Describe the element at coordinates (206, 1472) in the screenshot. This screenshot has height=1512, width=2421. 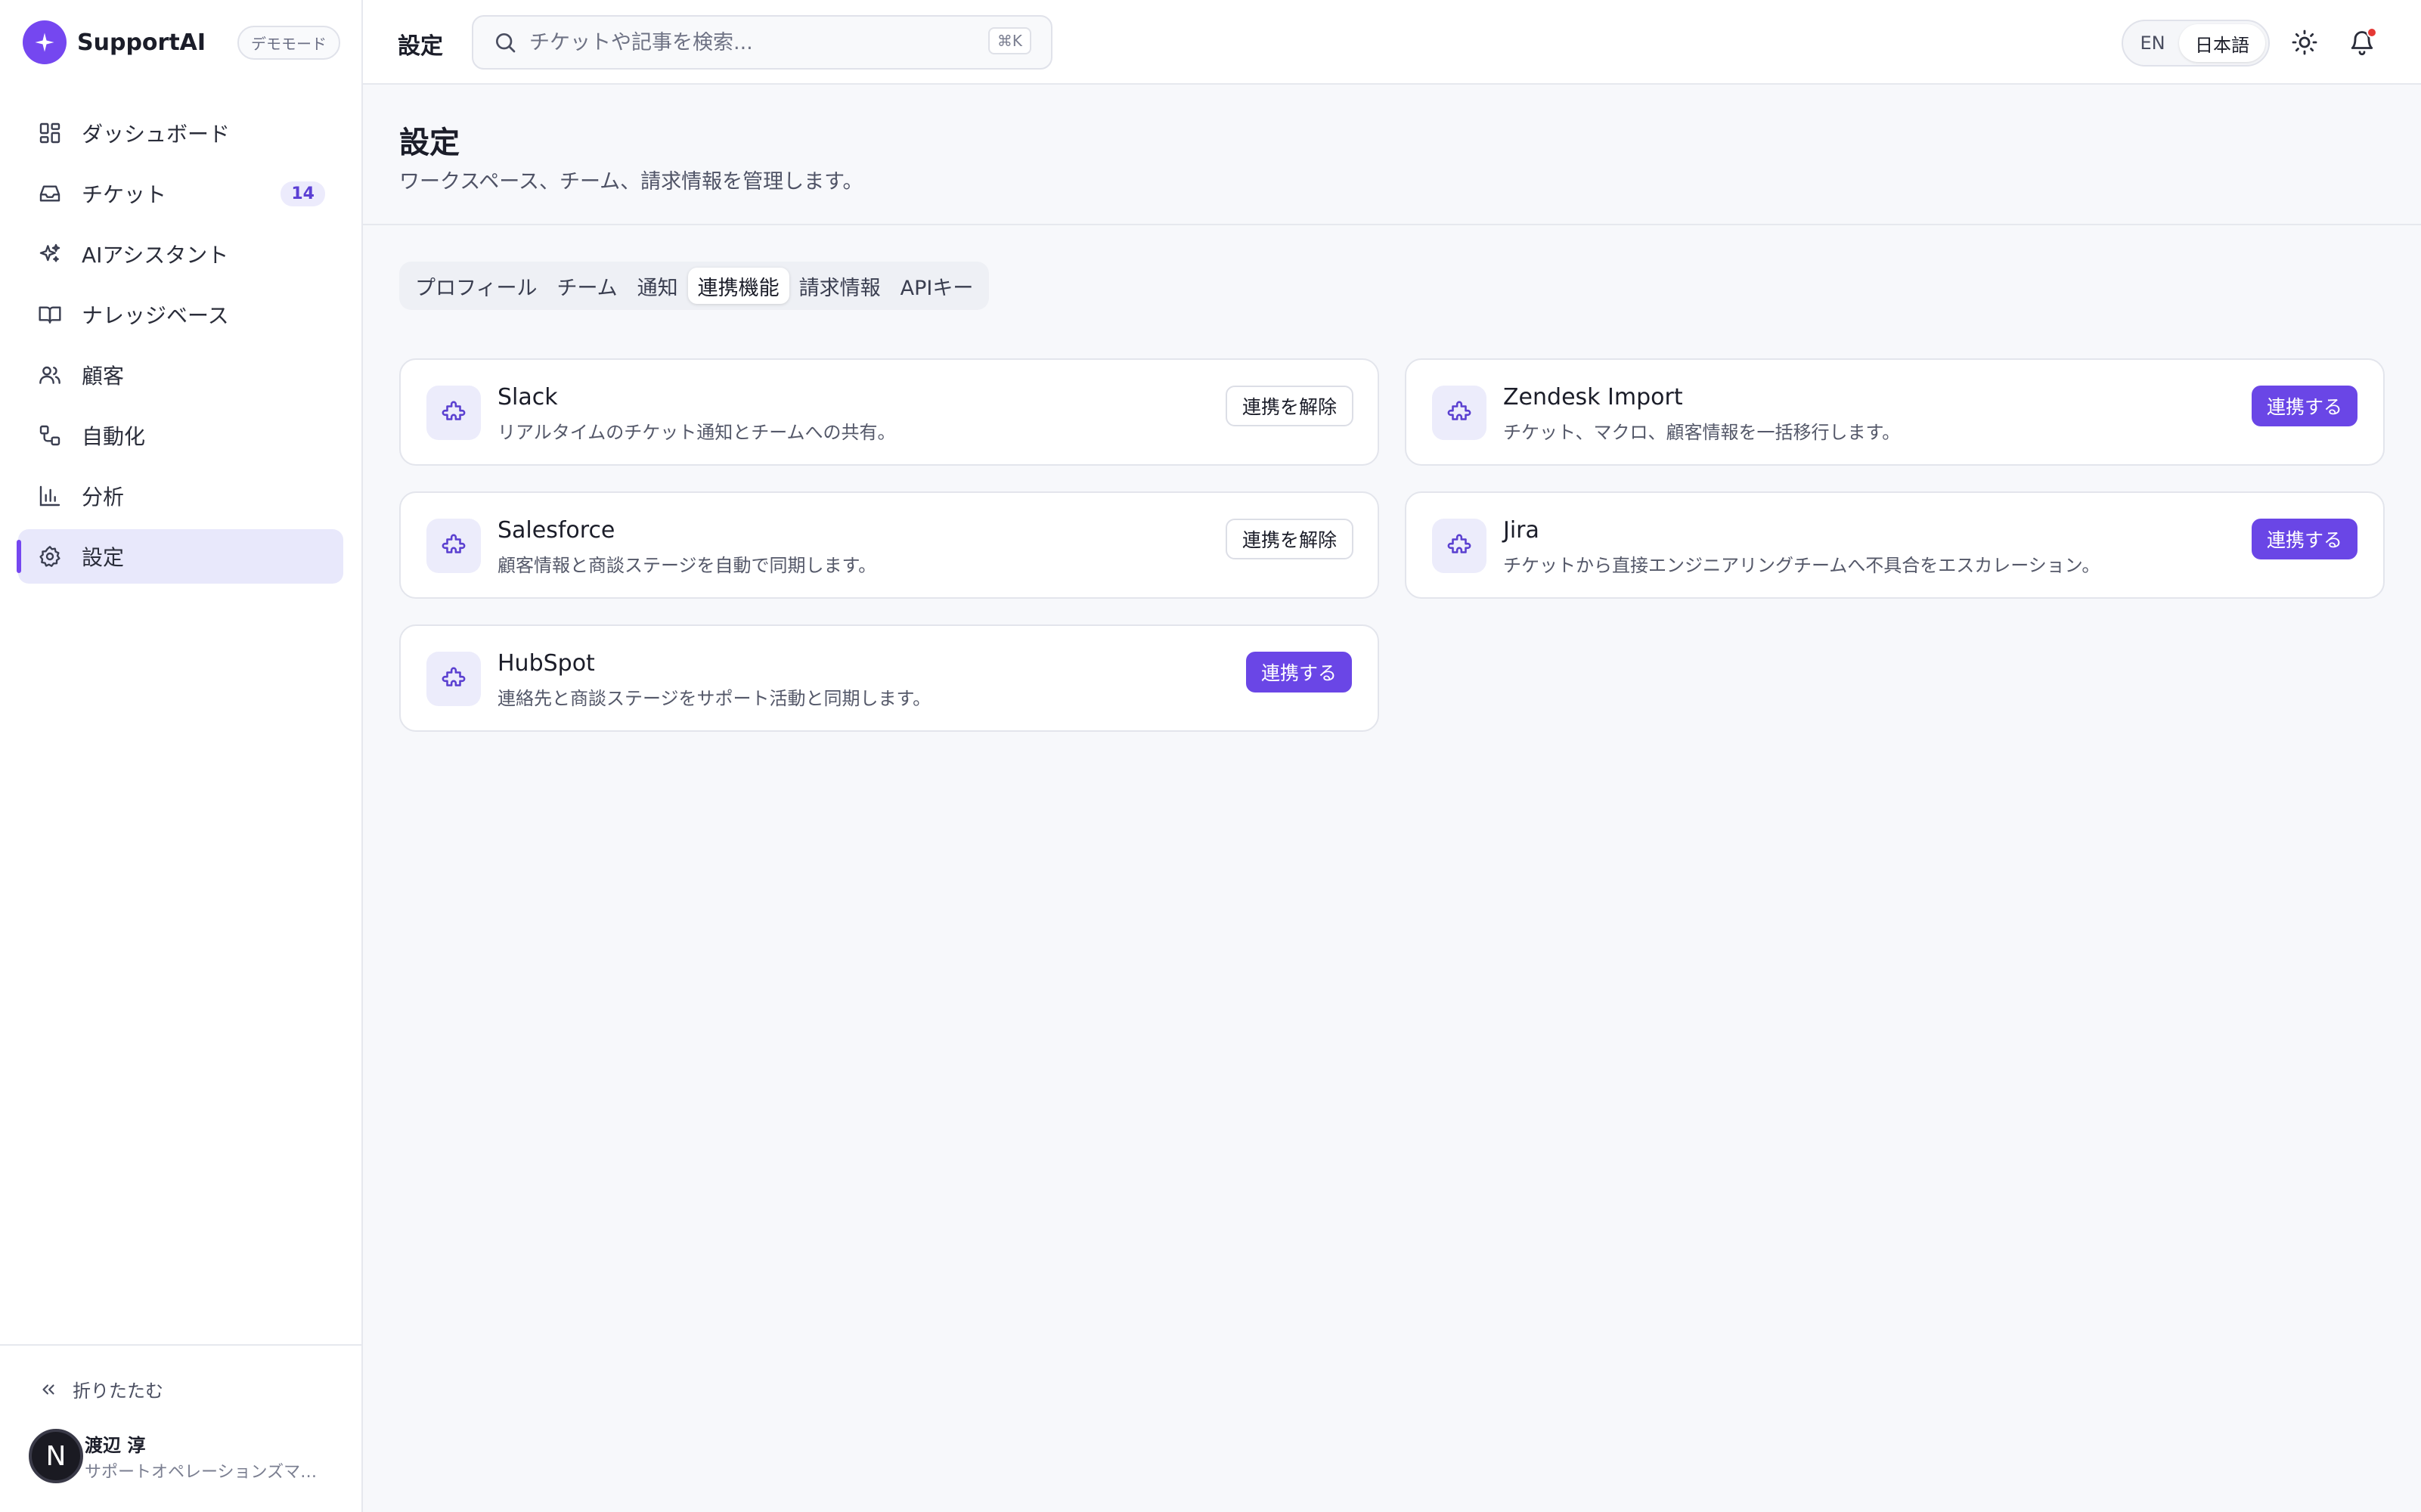
I see `user-role: サポートオペレーションズマネージャー` at that location.